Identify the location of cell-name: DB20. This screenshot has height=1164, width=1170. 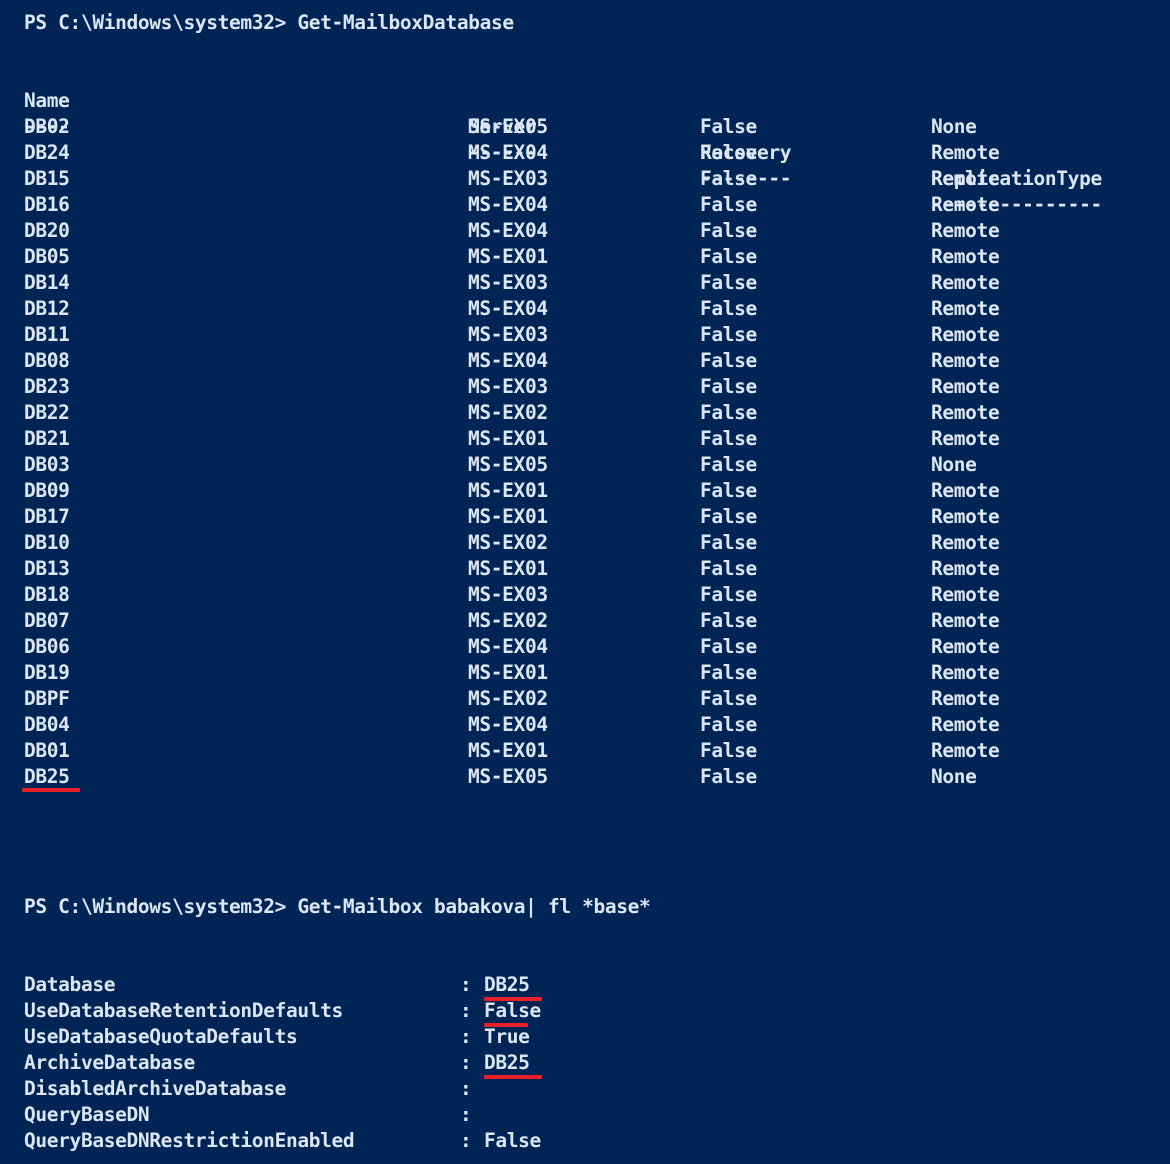
(47, 230).